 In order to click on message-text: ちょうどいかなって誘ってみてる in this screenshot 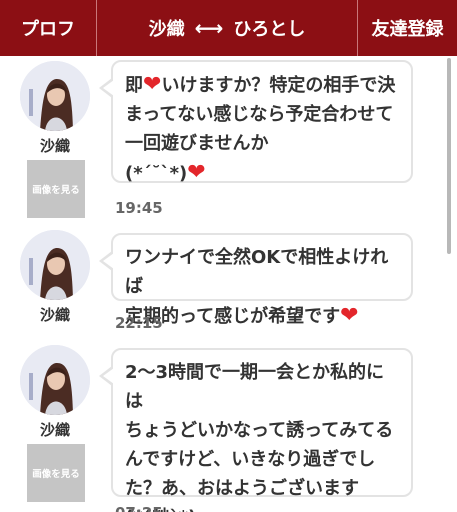, I will do `click(259, 430)`.